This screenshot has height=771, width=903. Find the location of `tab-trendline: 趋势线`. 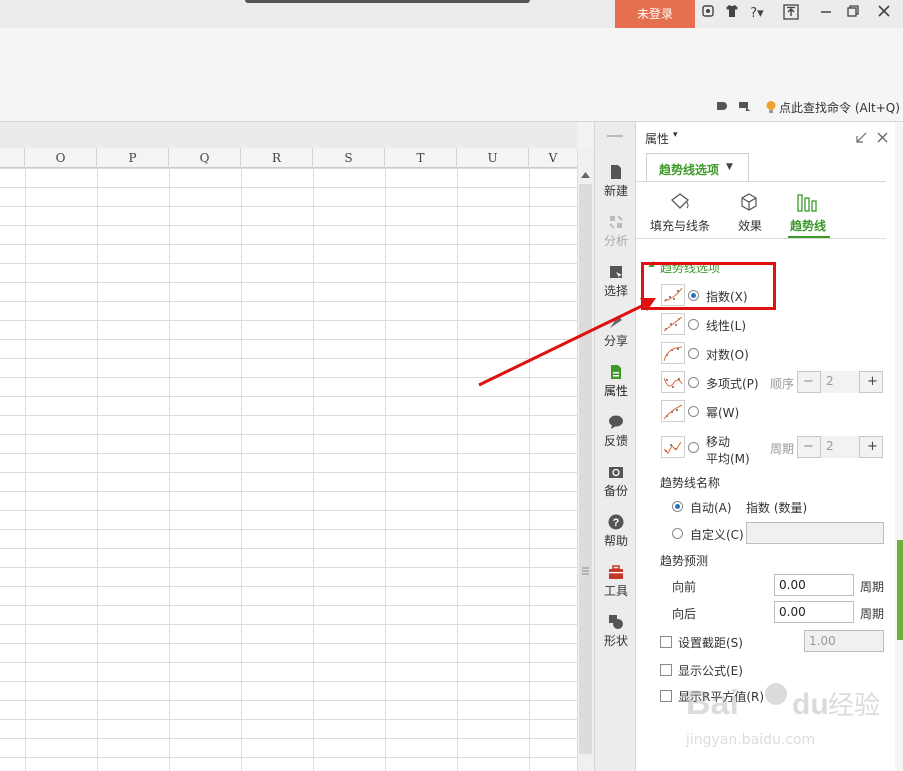

tab-trendline: 趋势线 is located at coordinates (809, 215).